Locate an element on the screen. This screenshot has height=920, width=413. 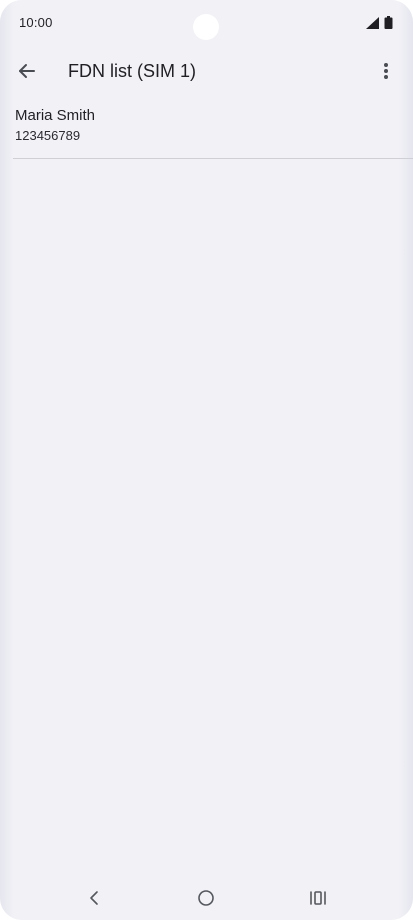
contact-number: 123456789 is located at coordinates (48, 135).